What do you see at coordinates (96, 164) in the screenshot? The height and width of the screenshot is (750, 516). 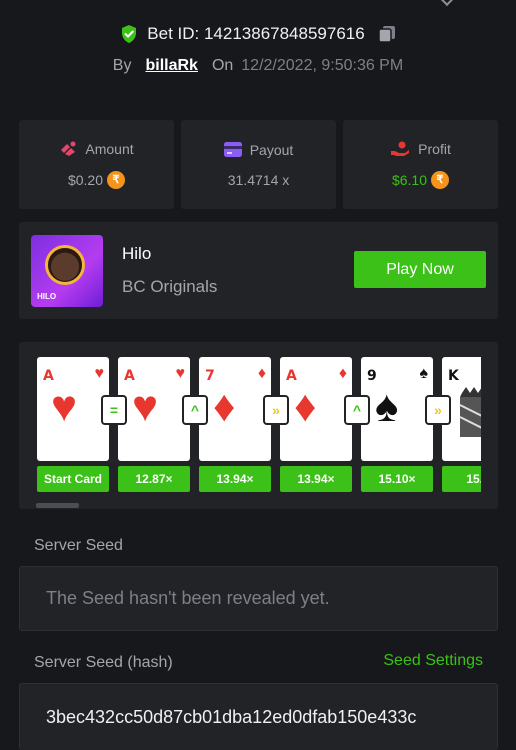 I see `amount-stat: Amount $0.20 ₹` at bounding box center [96, 164].